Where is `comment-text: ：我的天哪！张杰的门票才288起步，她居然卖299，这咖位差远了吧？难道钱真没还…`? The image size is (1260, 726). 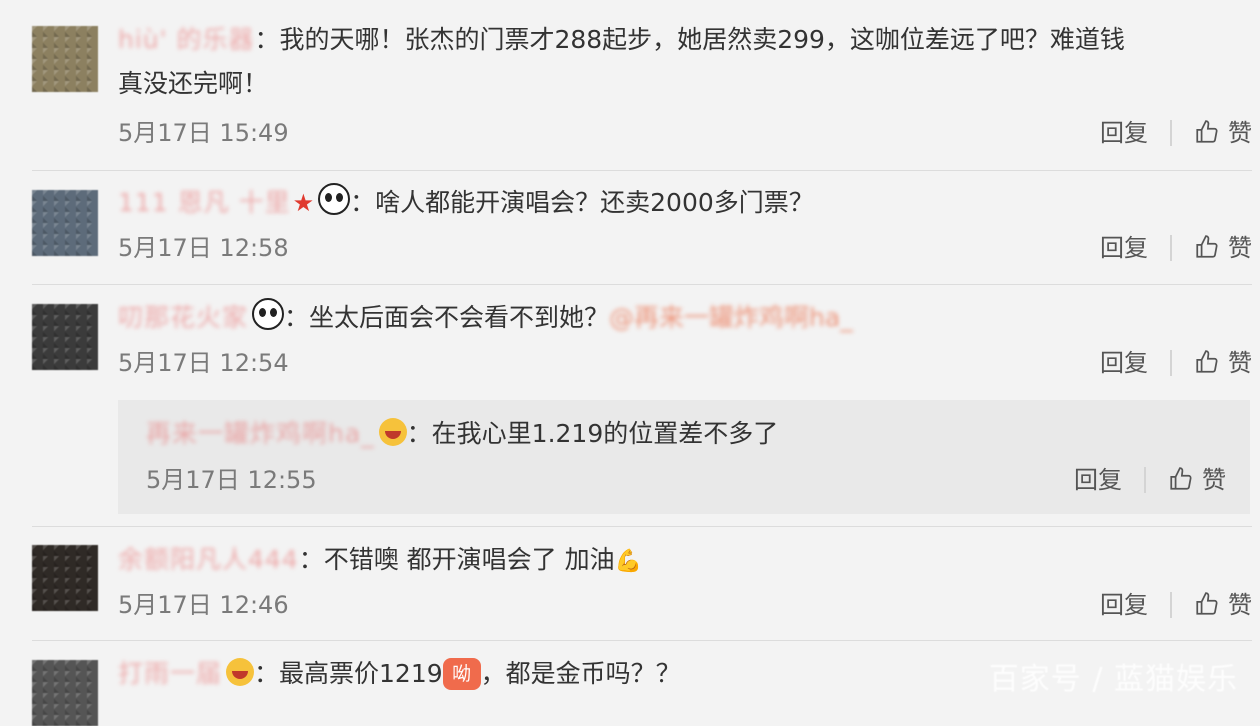 comment-text: ：我的天哪！张杰的门票才288起步，她居然卖299，这咖位差远了吧？难道钱真没还… is located at coordinates (621, 61).